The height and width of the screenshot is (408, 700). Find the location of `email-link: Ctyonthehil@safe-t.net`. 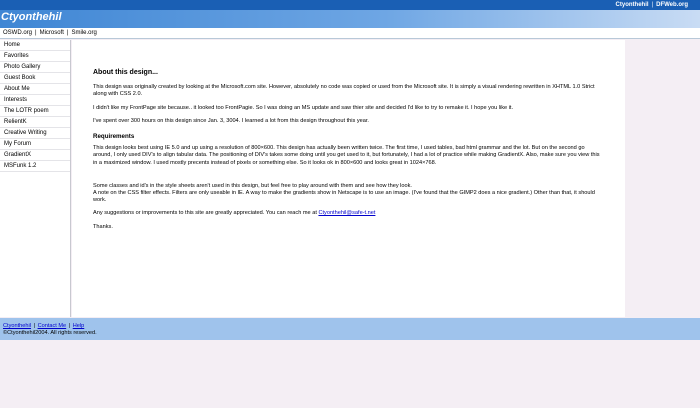

email-link: Ctyonthehil@safe-t.net is located at coordinates (346, 213).